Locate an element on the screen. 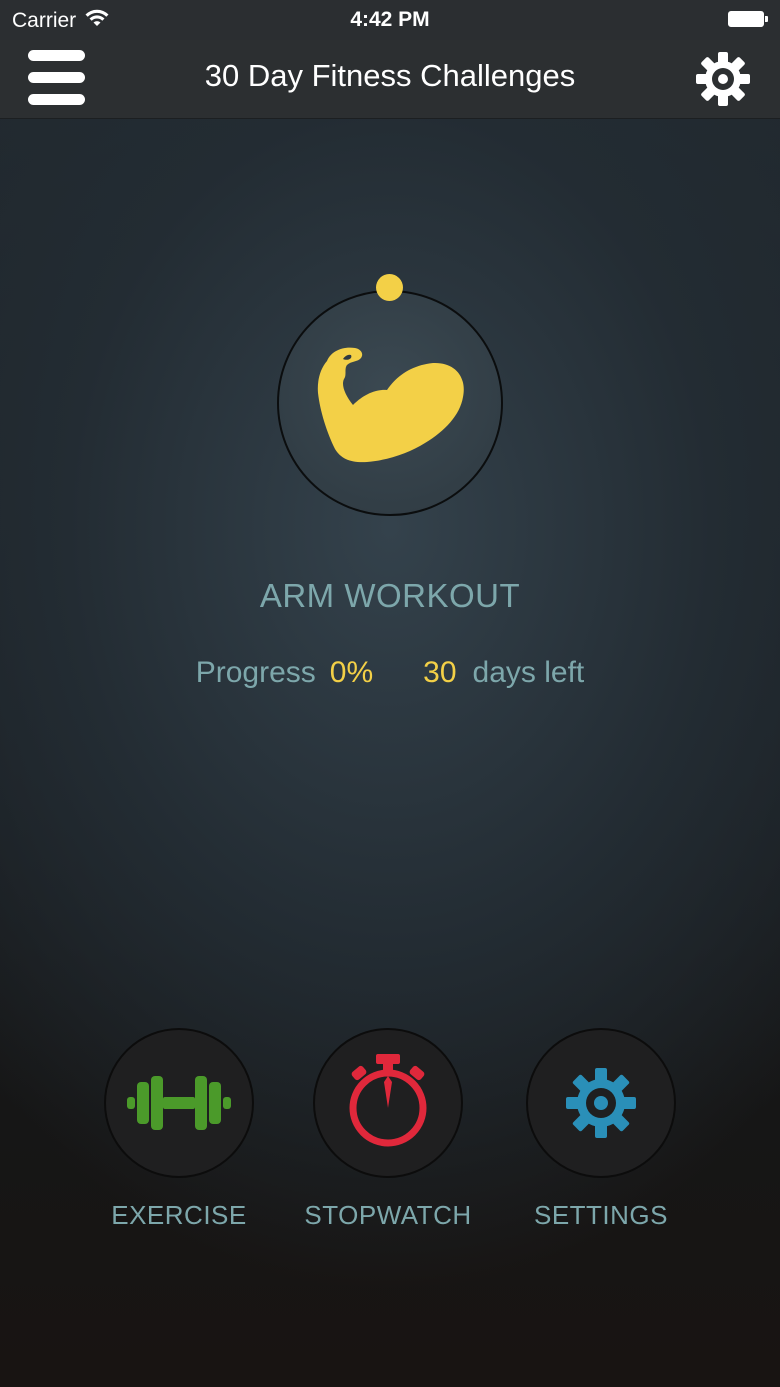 This screenshot has width=780, height=1387. battery-icon is located at coordinates (748, 19).